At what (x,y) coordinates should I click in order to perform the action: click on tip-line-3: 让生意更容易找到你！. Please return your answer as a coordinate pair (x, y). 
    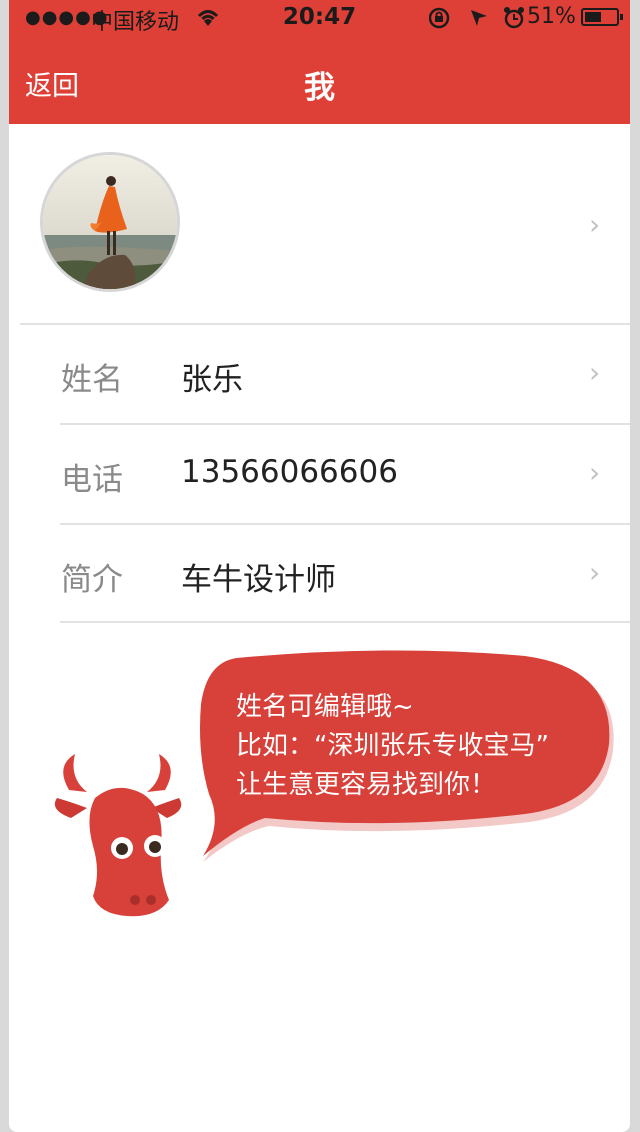
    Looking at the image, I should click on (366, 785).